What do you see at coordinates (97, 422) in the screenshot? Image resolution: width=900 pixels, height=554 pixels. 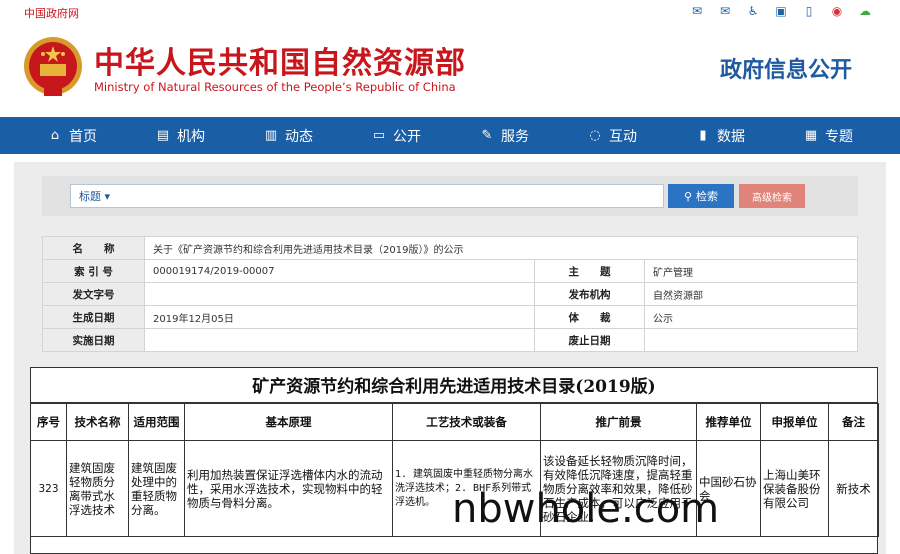 I see `column-header: 技术名称` at bounding box center [97, 422].